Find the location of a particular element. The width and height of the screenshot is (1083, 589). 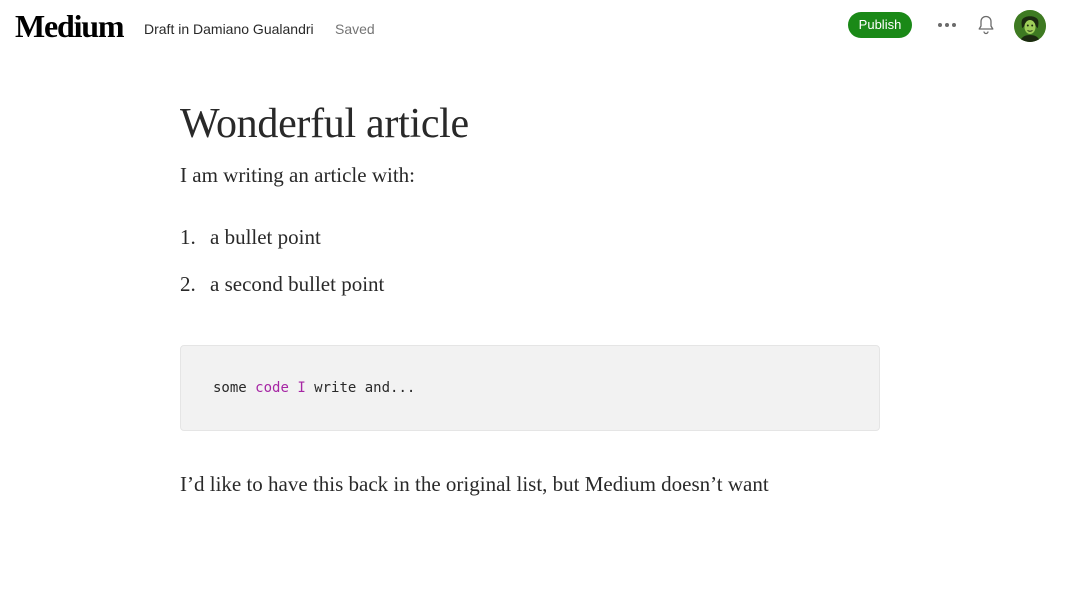

list-item-text: a second bullet point is located at coordinates (297, 284).